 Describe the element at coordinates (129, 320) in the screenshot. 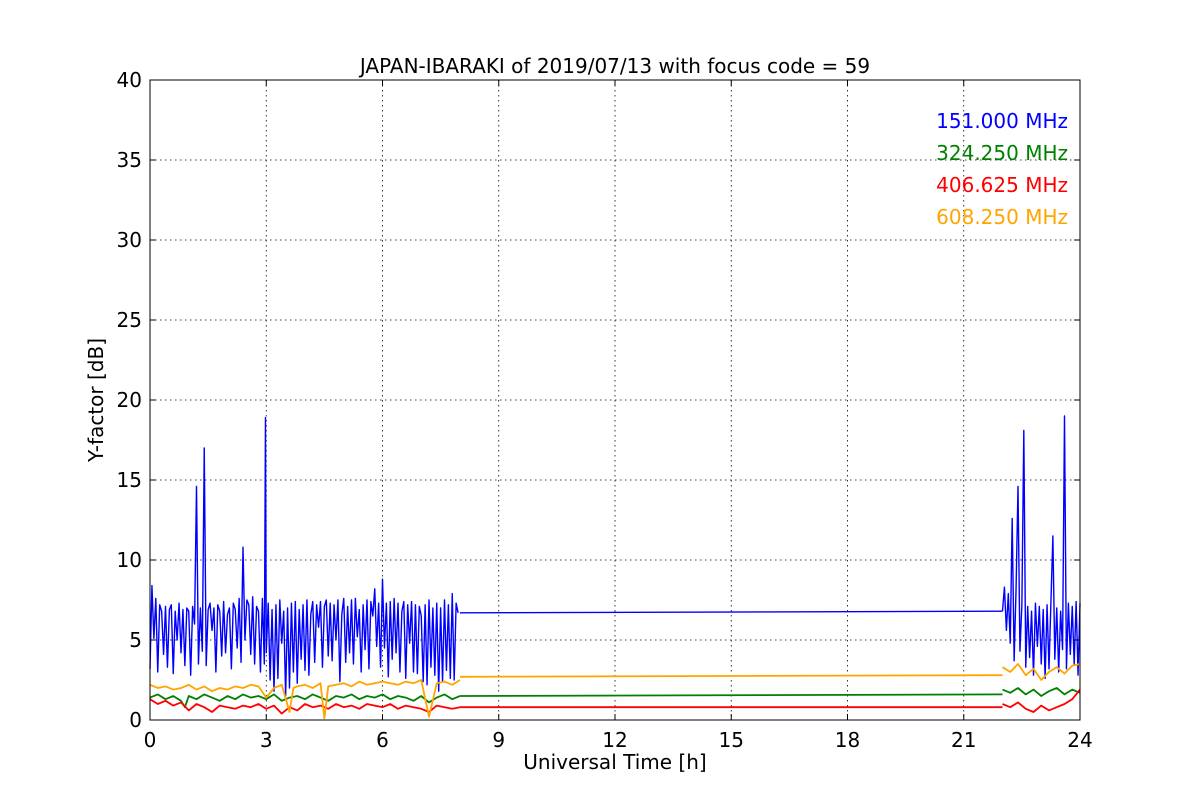

I see `y-tick-label: 25` at that location.